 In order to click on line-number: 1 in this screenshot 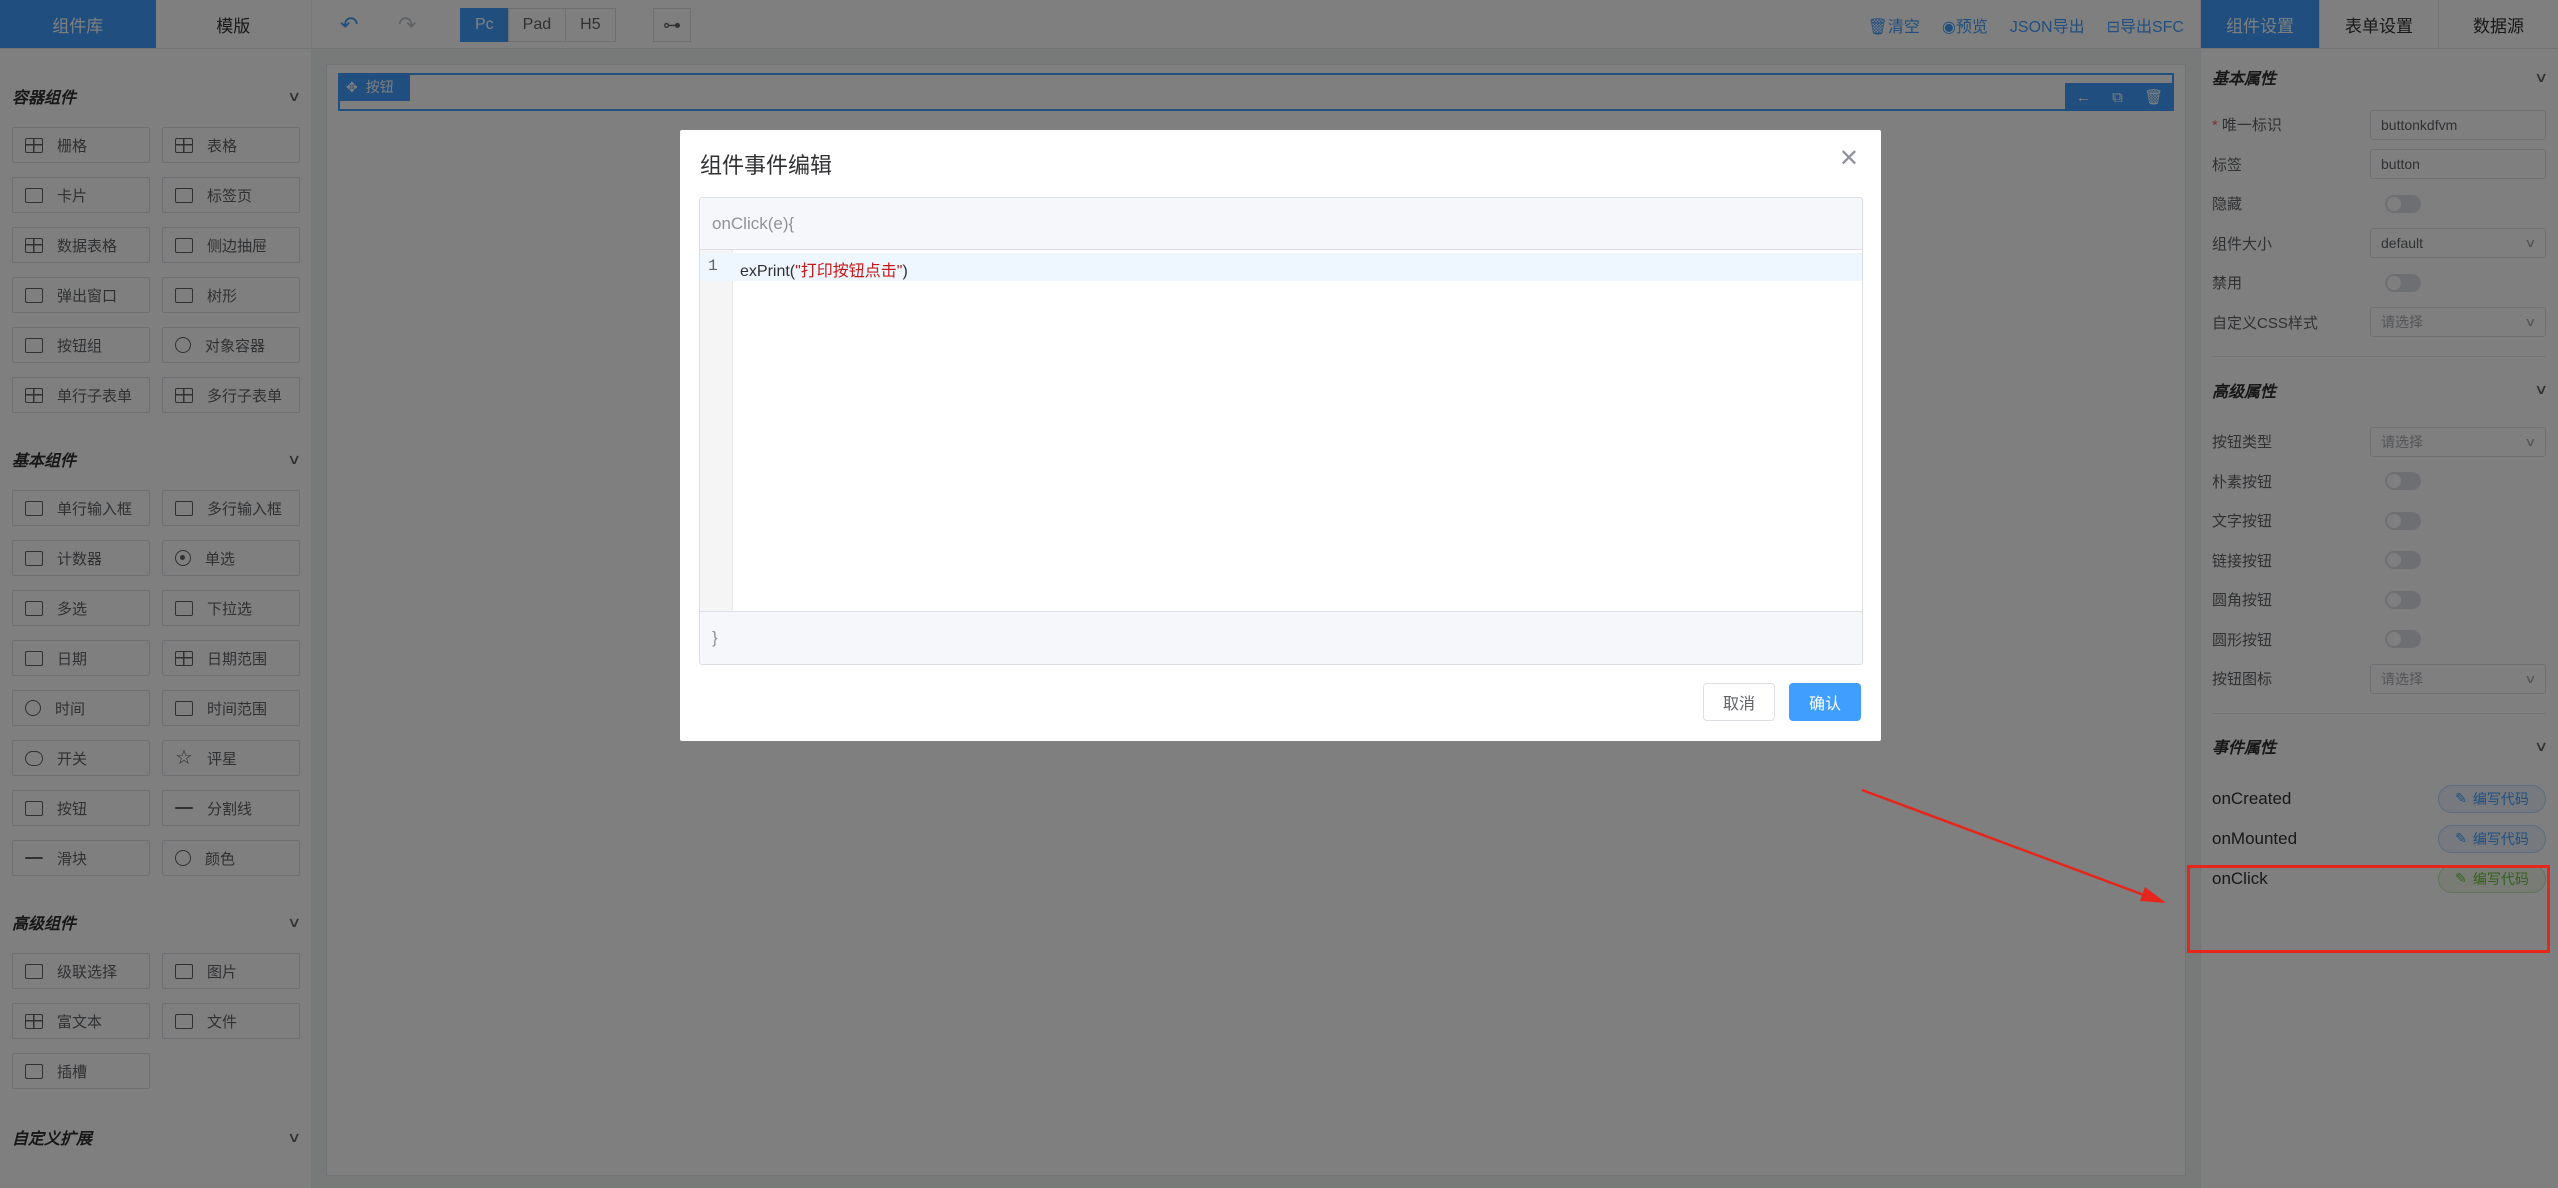, I will do `click(713, 266)`.